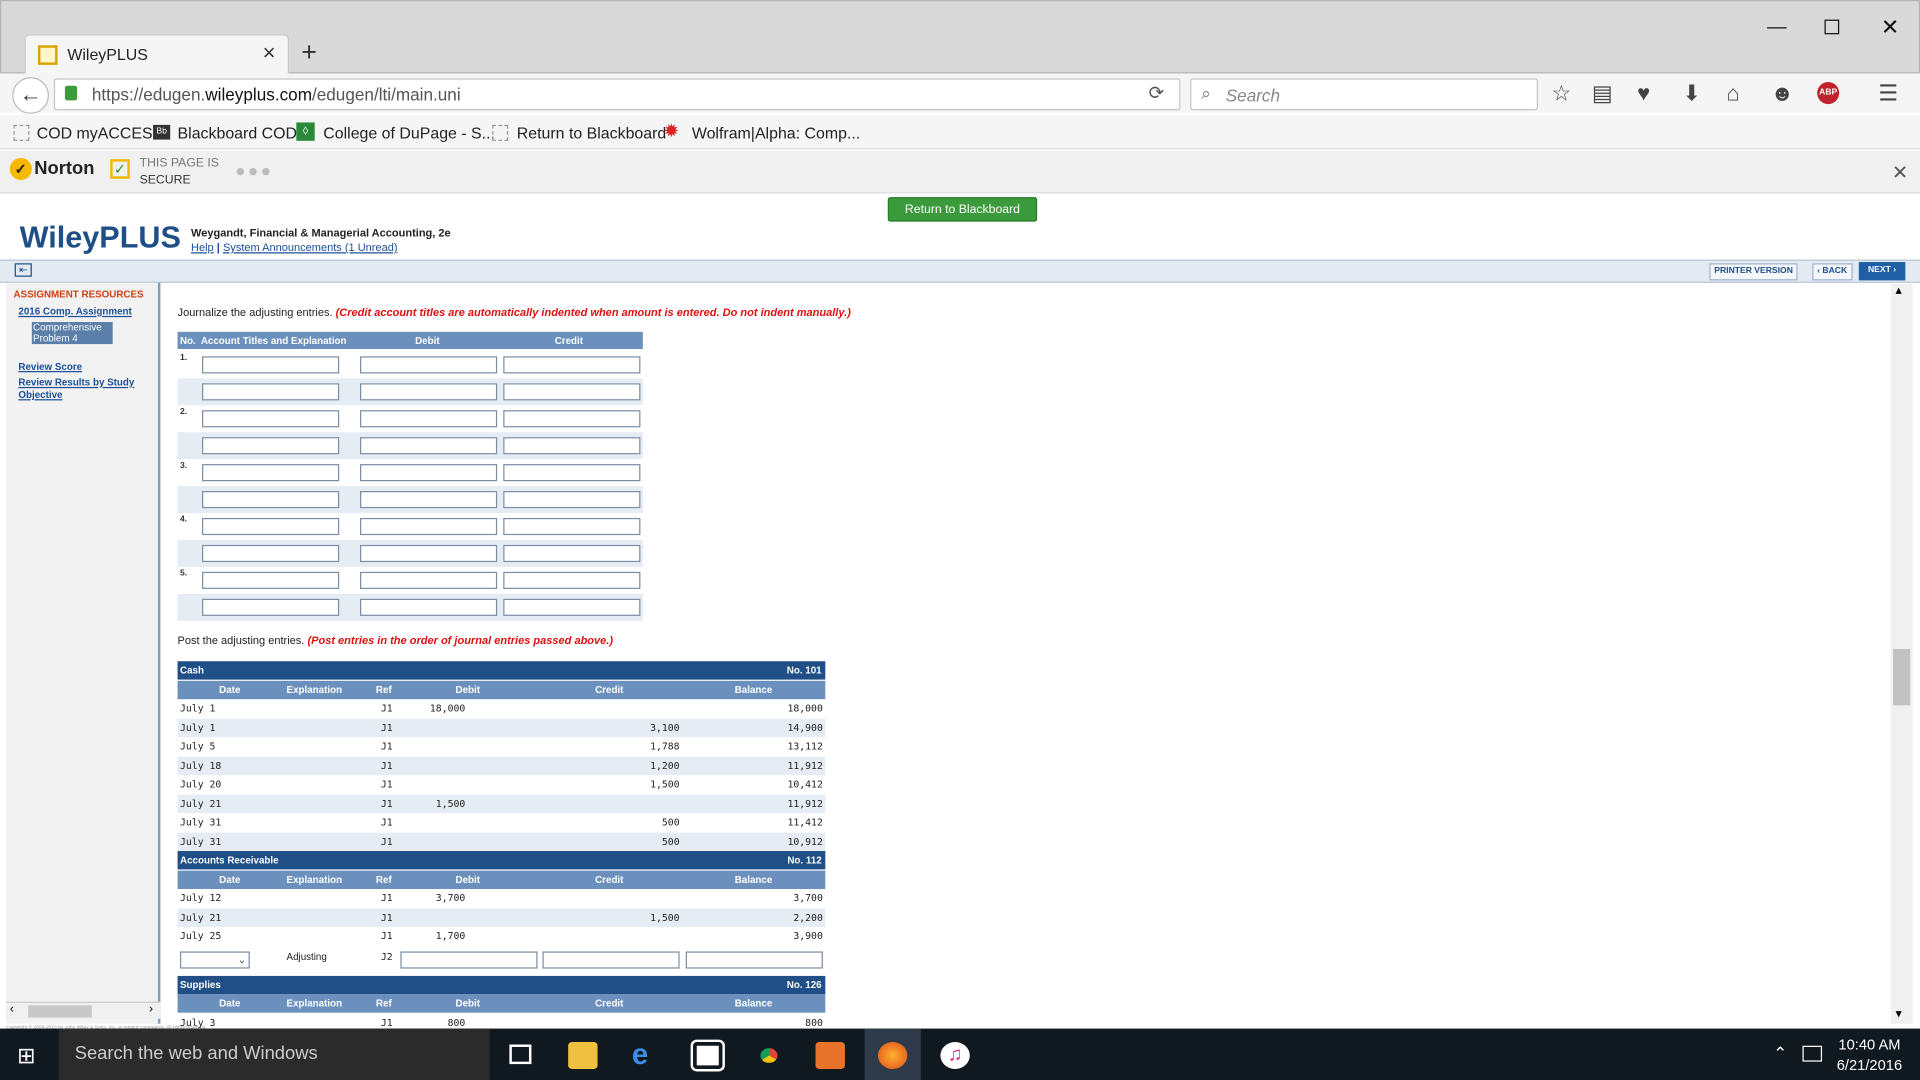 This screenshot has width=1920, height=1080. What do you see at coordinates (309, 53) in the screenshot?
I see `new-tab-icon: +` at bounding box center [309, 53].